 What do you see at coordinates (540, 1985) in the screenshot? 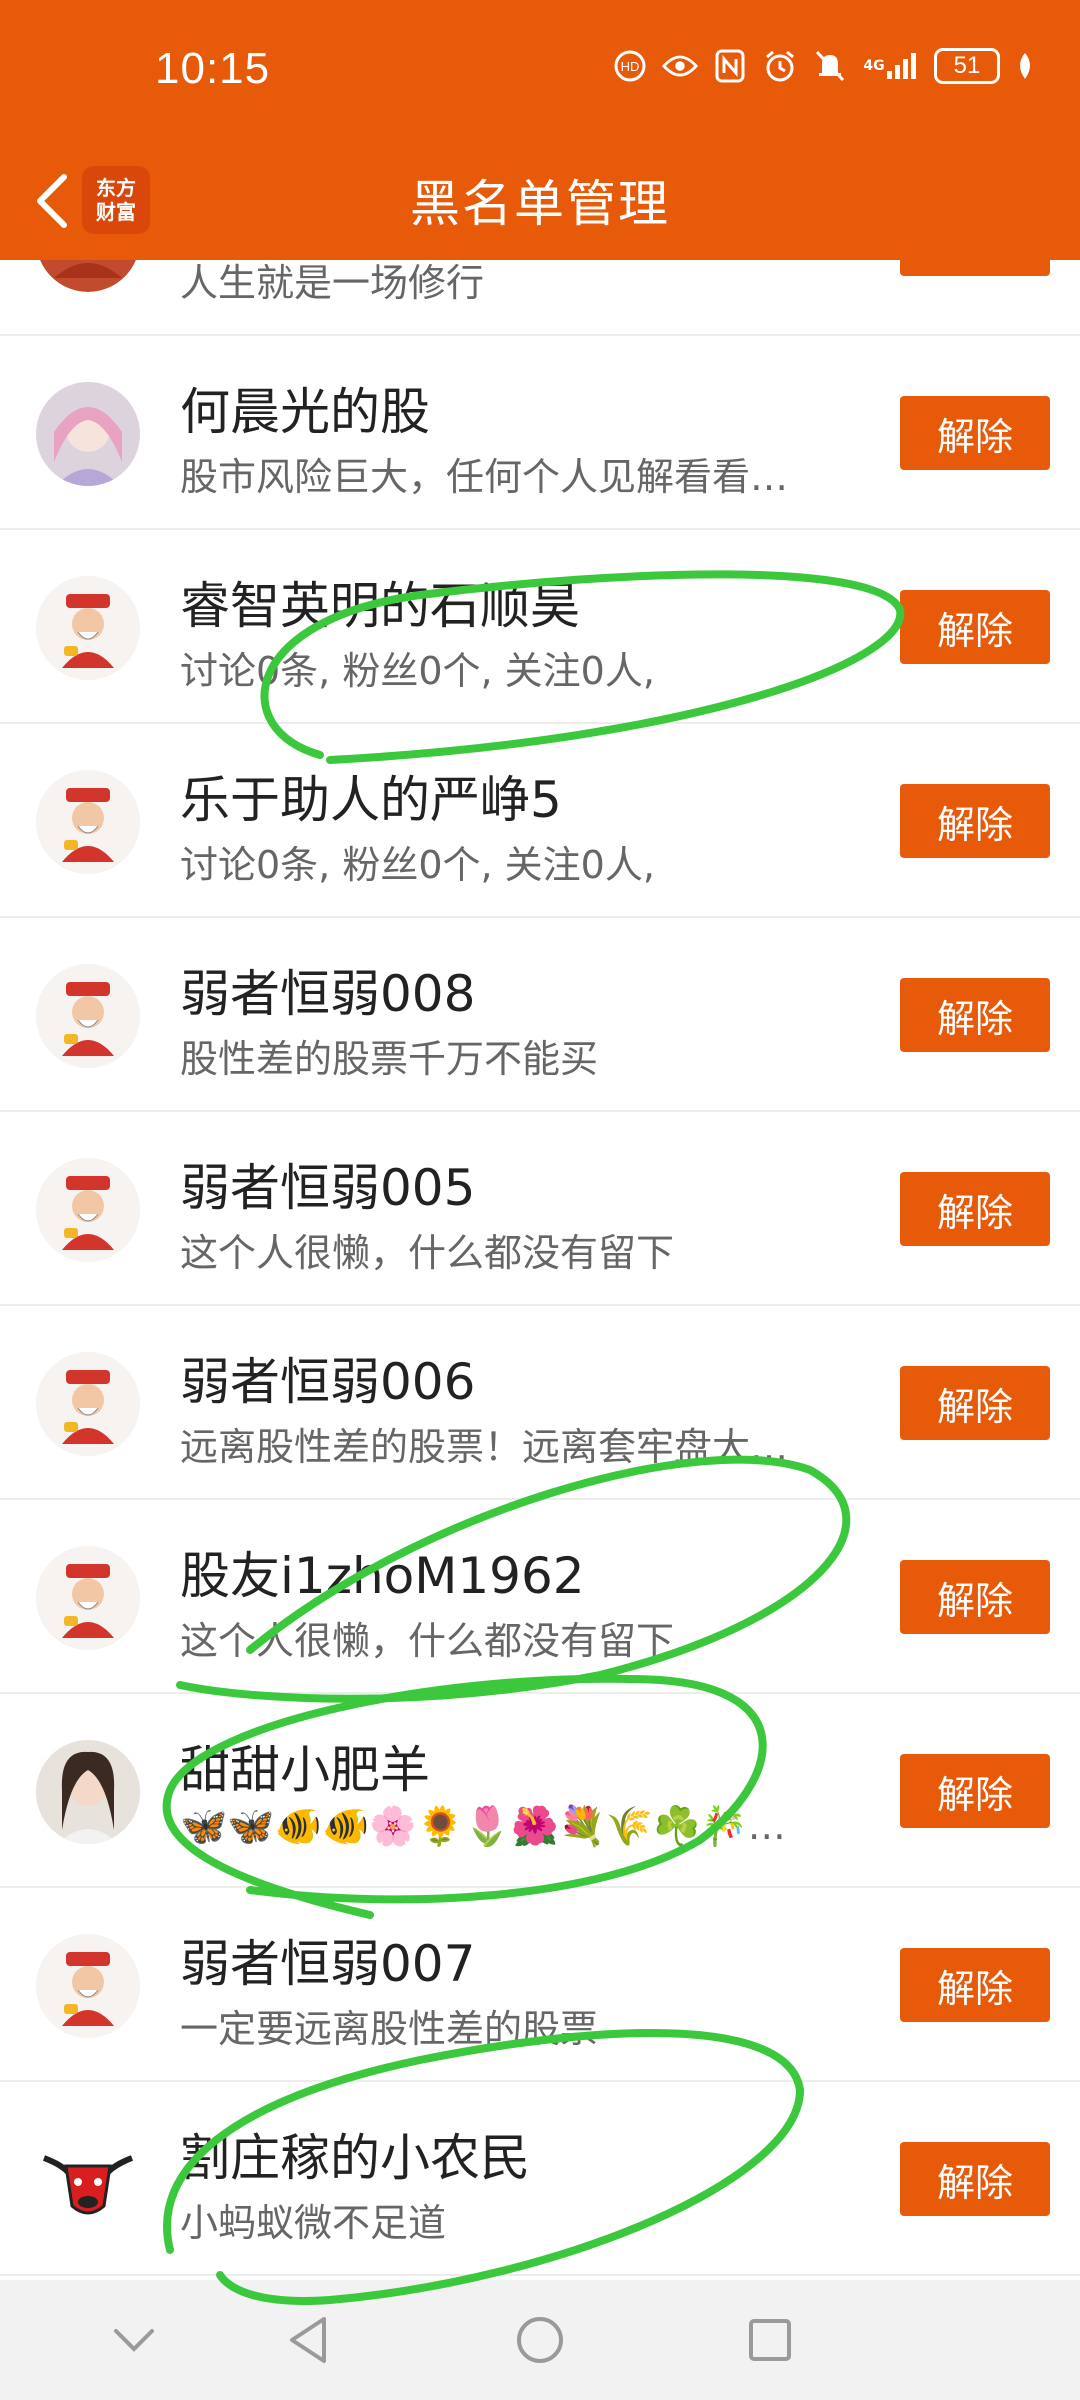
I see `list-item: 弱者恒弱007 一定要远离股性差的股票 解除` at bounding box center [540, 1985].